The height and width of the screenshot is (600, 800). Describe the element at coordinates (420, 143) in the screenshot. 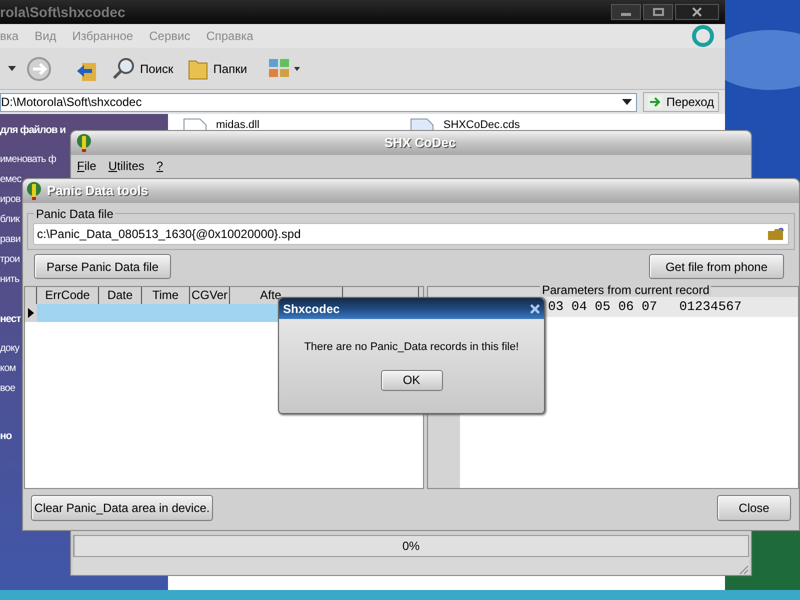

I see `window-title: SHX CoDec` at that location.